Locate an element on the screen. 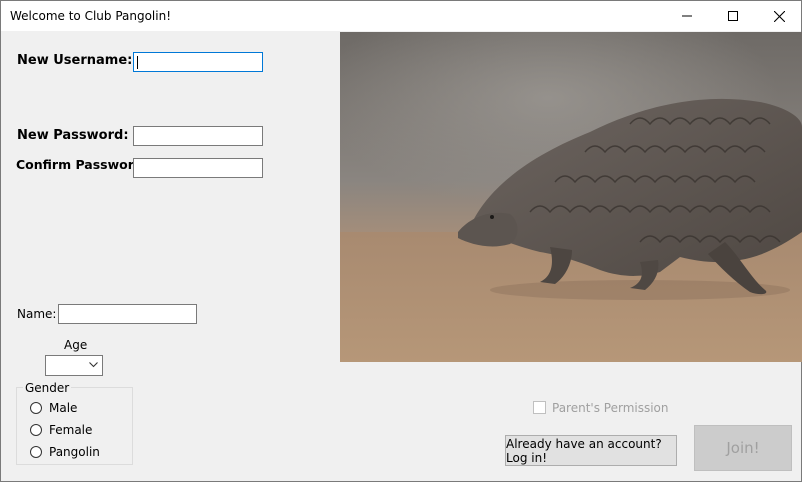 The height and width of the screenshot is (482, 802). close-icon is located at coordinates (779, 16).